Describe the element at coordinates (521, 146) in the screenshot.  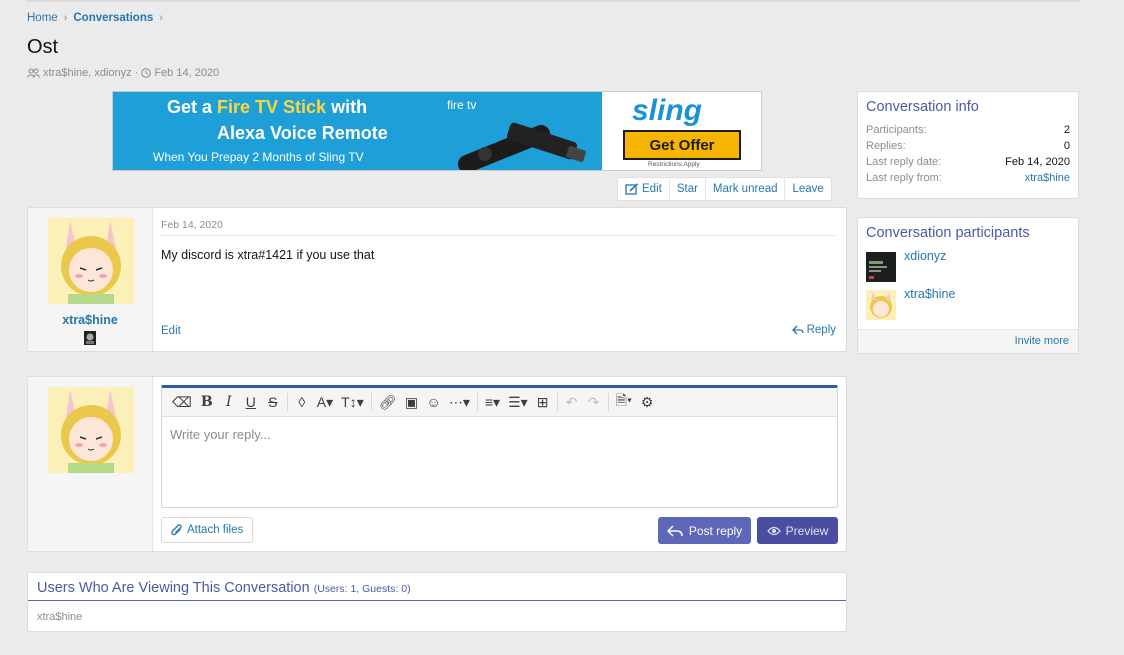
I see `remote-image` at that location.